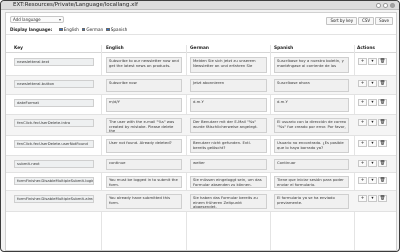 The width and height of the screenshot is (400, 252). Describe the element at coordinates (228, 105) in the screenshot. I see `german-translation-field: d.m.Y` at that location.